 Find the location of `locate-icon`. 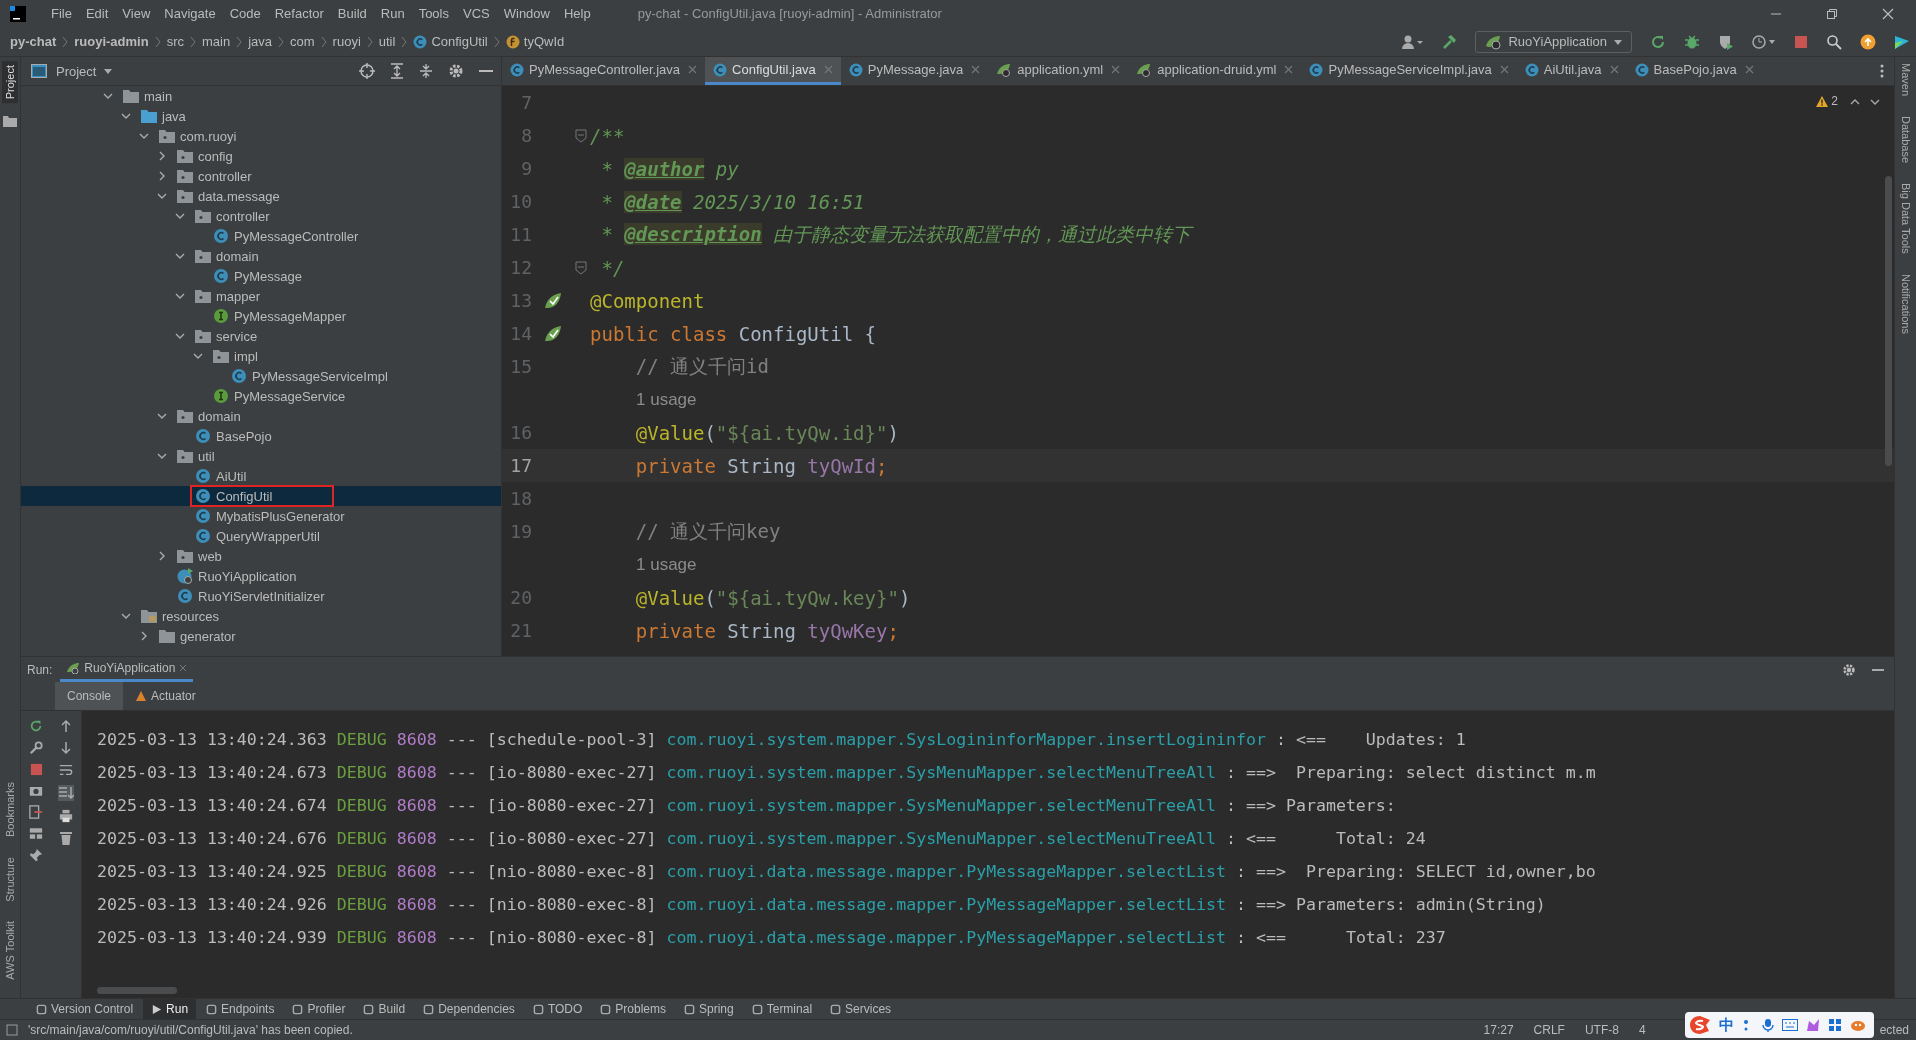

locate-icon is located at coordinates (367, 71).